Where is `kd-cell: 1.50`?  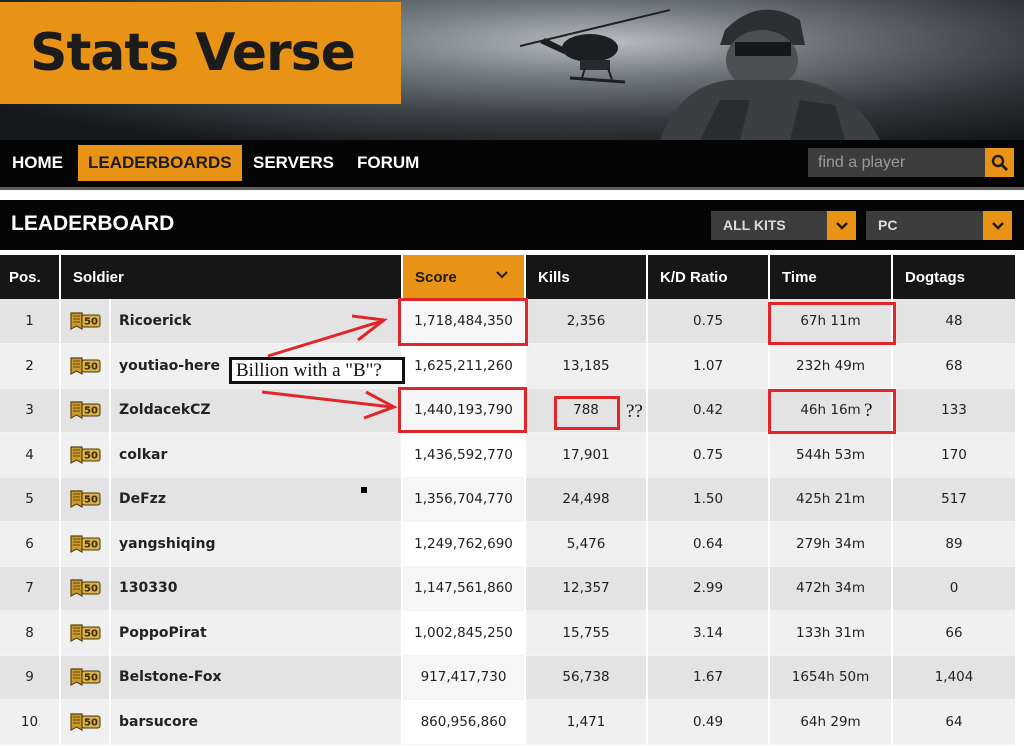
kd-cell: 1.50 is located at coordinates (709, 499).